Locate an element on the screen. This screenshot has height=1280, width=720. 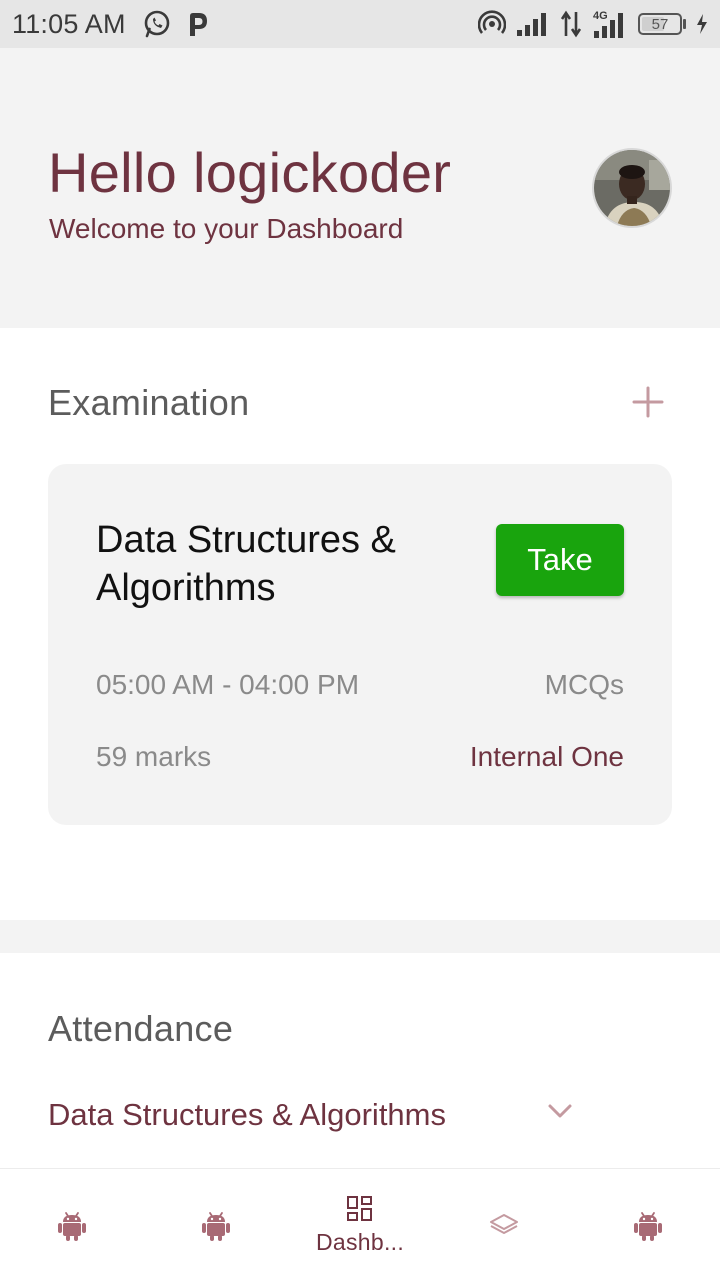
svg-text: 4G is located at coordinates (600, 16).